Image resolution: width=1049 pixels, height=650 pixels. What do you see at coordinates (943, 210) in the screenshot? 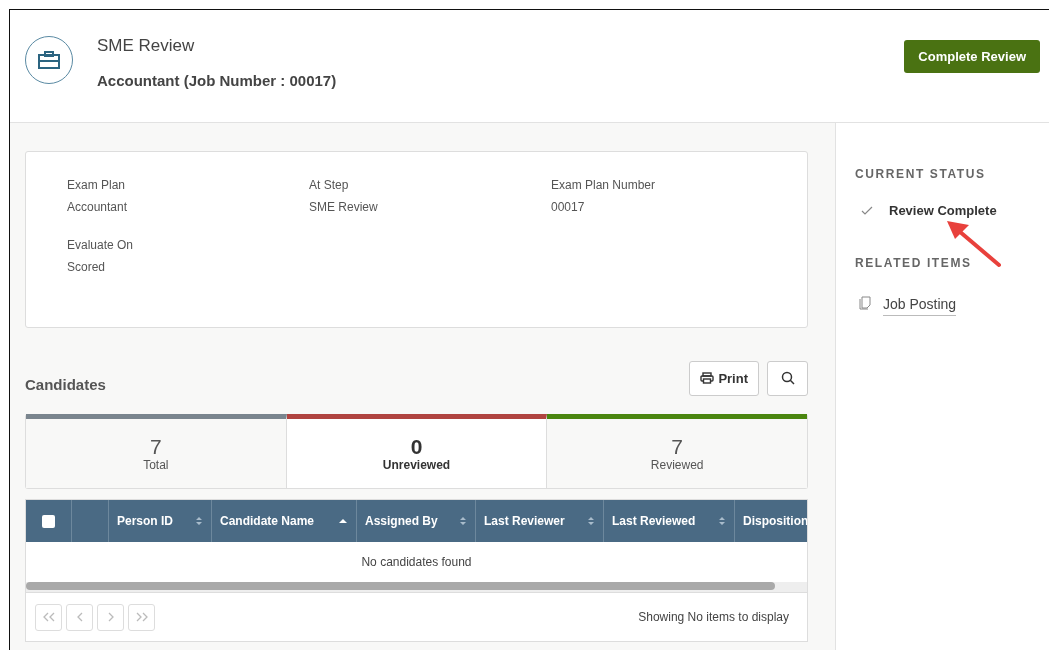
I see `status-text: Review Complete` at bounding box center [943, 210].